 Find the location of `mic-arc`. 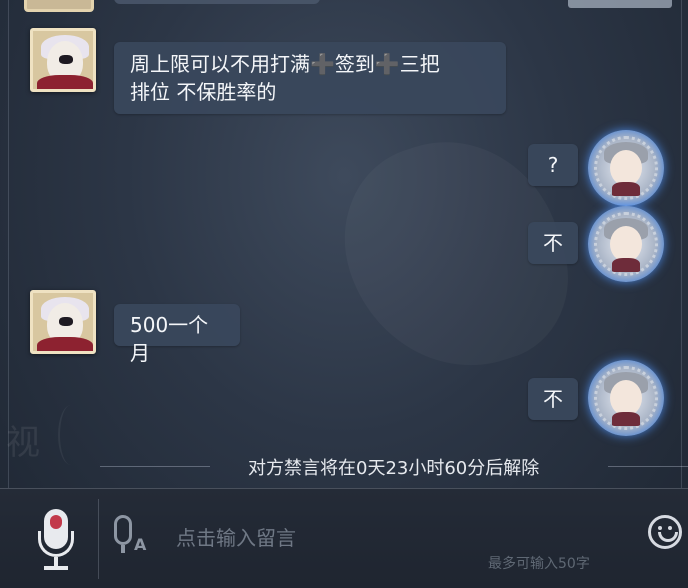

mic-arc is located at coordinates (56, 544).